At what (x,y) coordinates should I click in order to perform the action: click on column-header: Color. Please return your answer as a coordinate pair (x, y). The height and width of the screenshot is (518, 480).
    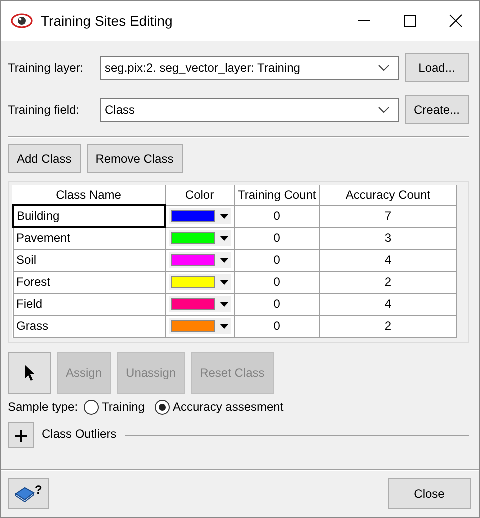
    Looking at the image, I should click on (199, 195).